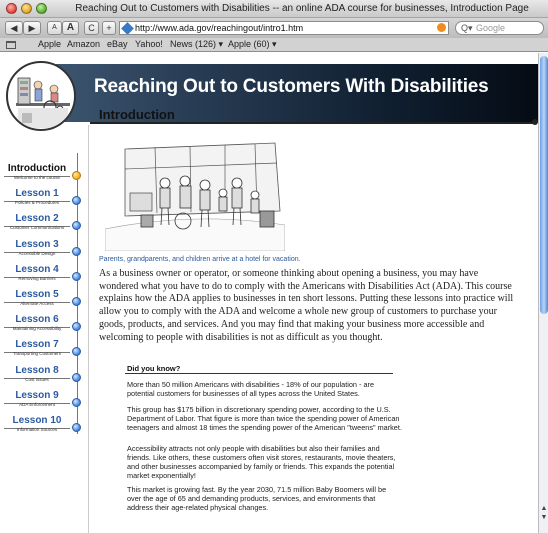 Image resolution: width=548 pixels, height=533 pixels. What do you see at coordinates (259, 373) in the screenshot?
I see `did-you-know-rule` at bounding box center [259, 373].